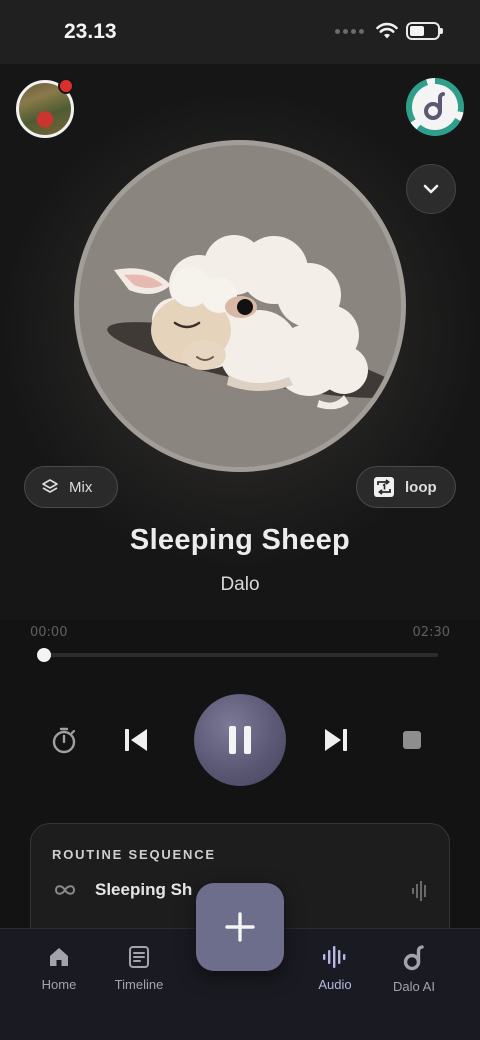  I want to click on pause-icon, so click(240, 740).